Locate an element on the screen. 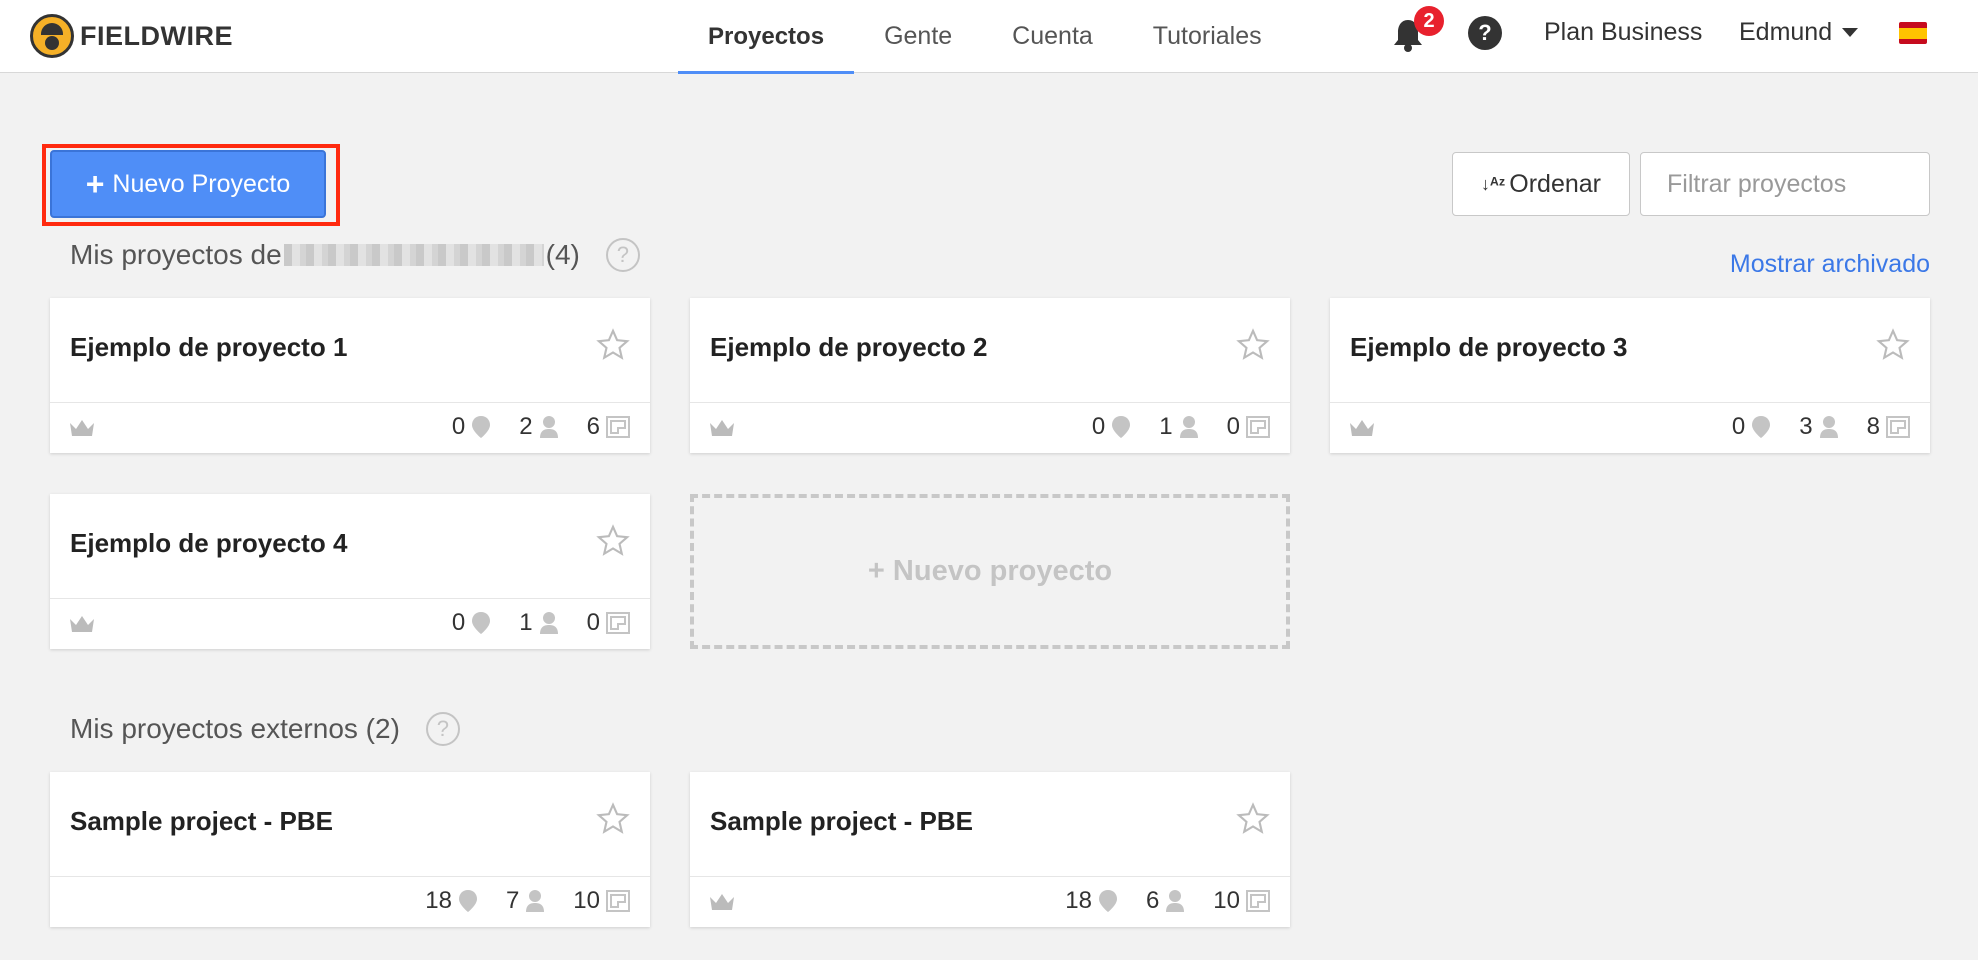  people-stat: 7 is located at coordinates (525, 901).